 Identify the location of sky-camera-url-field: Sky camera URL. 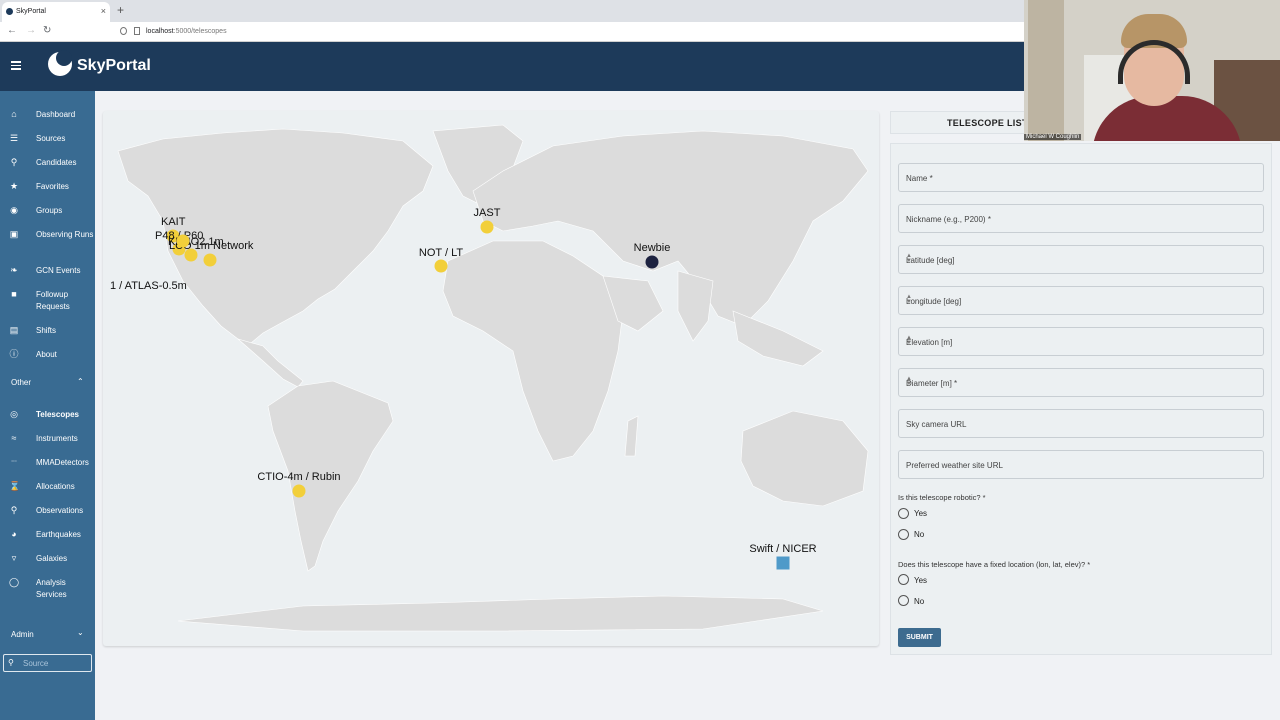
(1081, 423).